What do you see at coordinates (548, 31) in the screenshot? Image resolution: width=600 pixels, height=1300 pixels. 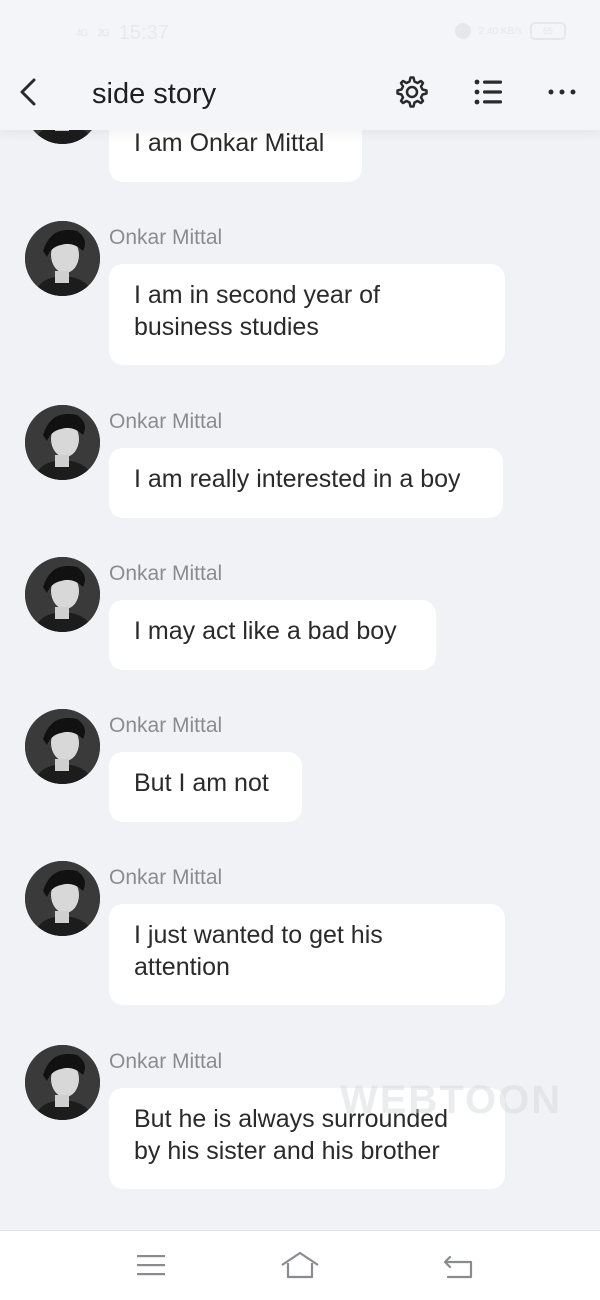 I see `battery-icon: 65` at bounding box center [548, 31].